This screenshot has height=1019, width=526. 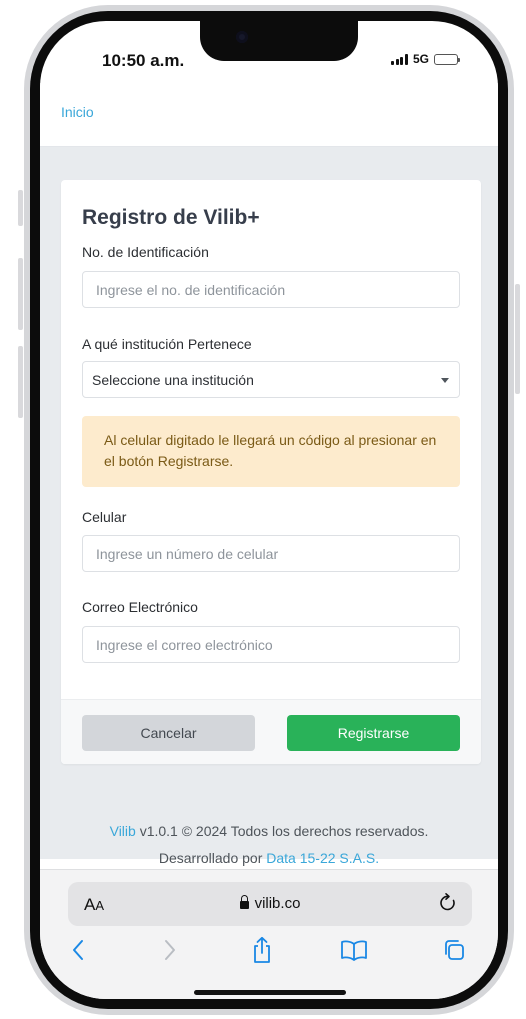 I want to click on address-bar: AA vilib.co, so click(x=270, y=904).